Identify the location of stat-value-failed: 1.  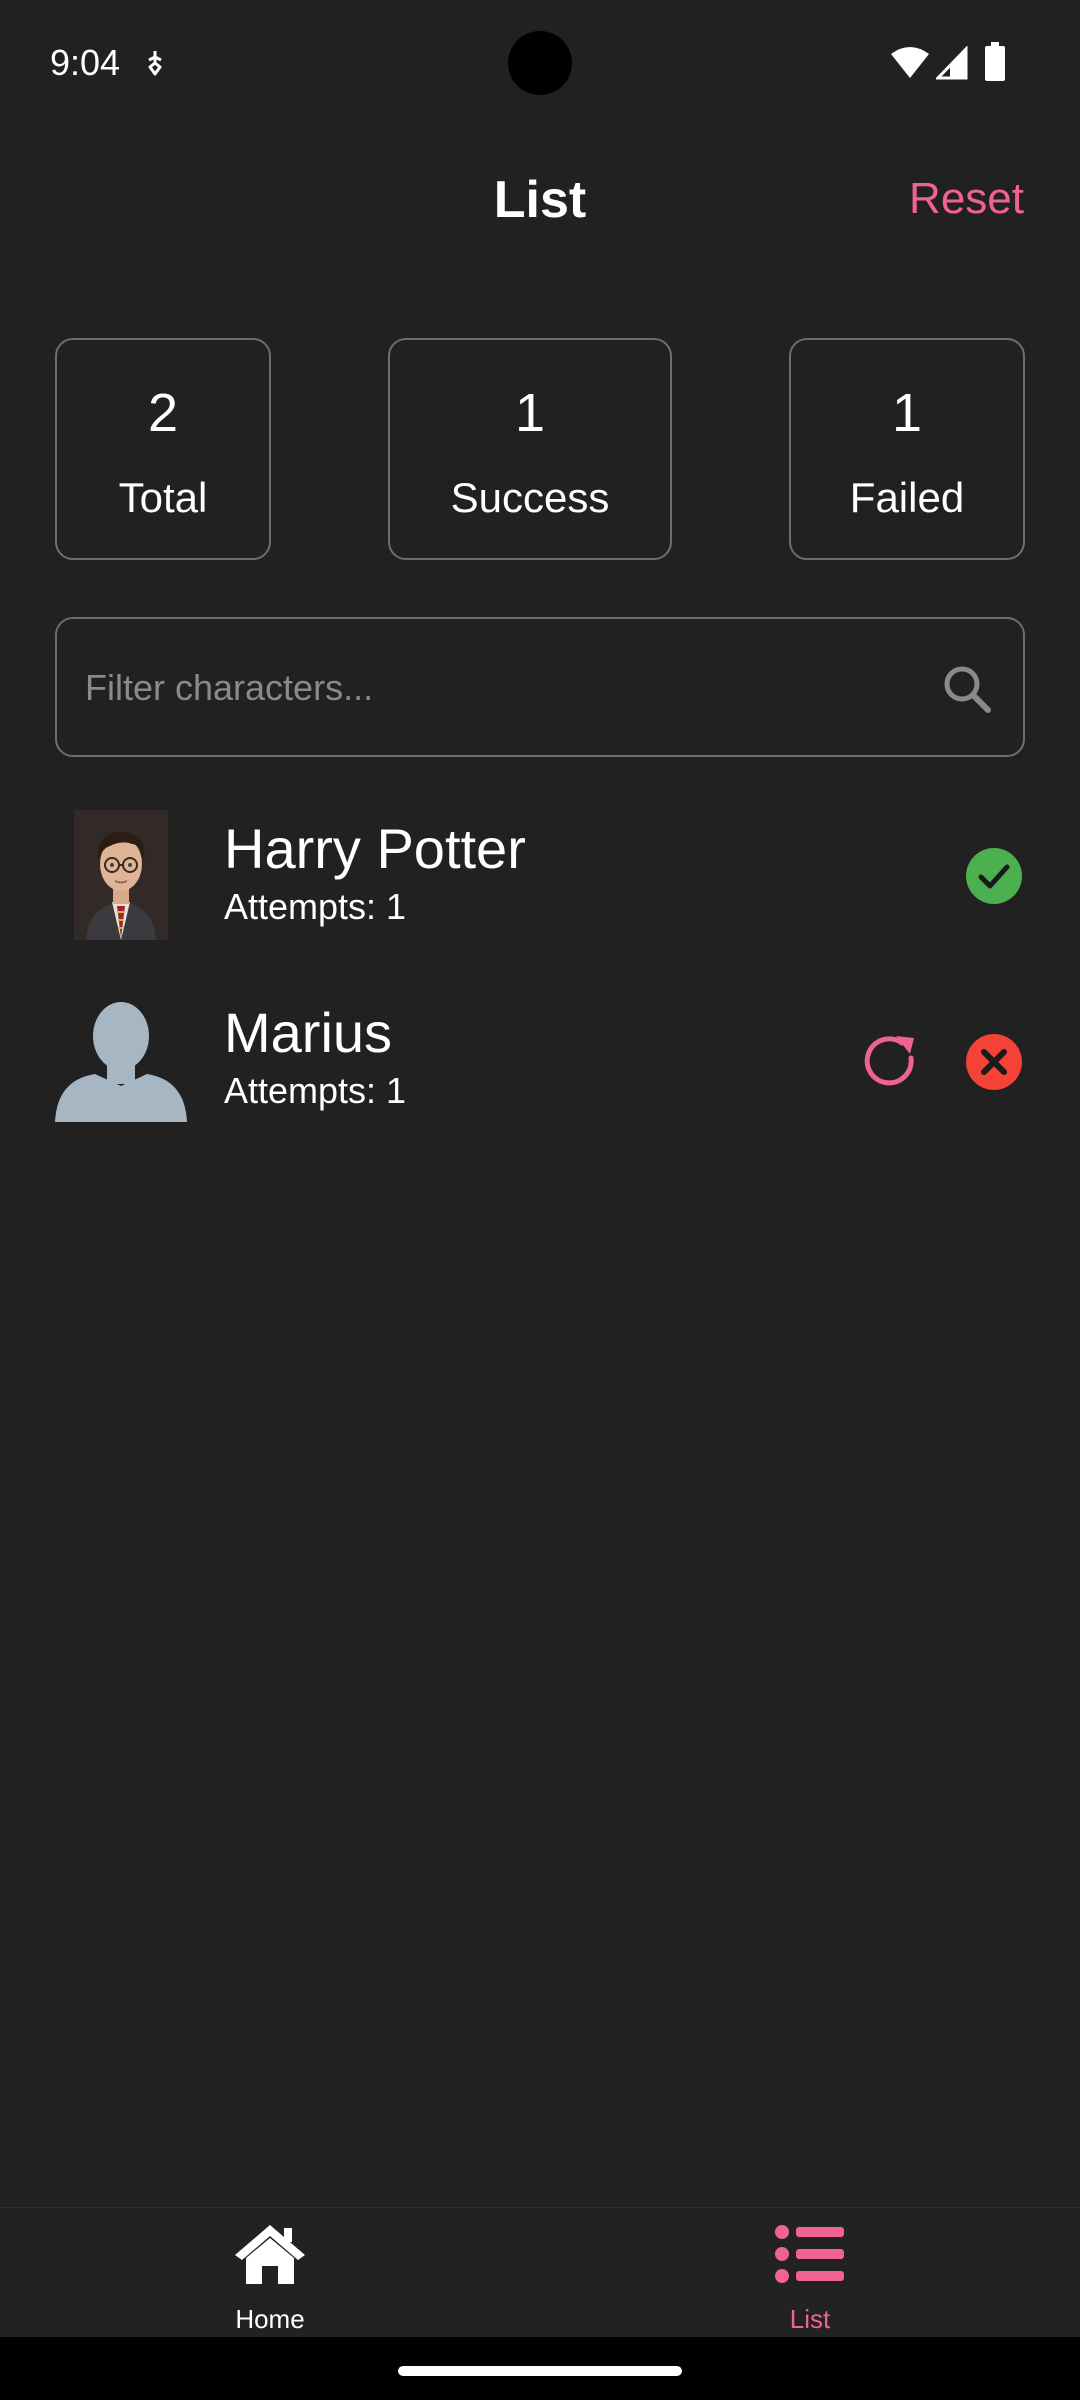
(907, 413).